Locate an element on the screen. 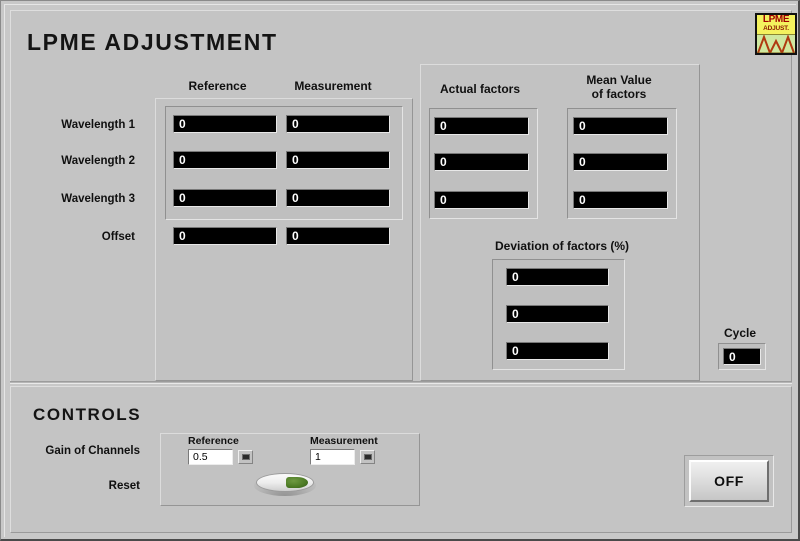 The height and width of the screenshot is (541, 800). indicator-deviation-1: 0 is located at coordinates (557, 277).